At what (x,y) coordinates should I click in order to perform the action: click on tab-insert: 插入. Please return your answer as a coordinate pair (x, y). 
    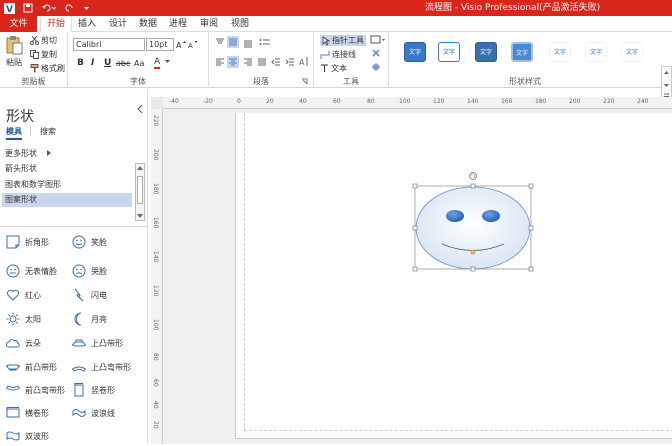
    Looking at the image, I should click on (87, 24).